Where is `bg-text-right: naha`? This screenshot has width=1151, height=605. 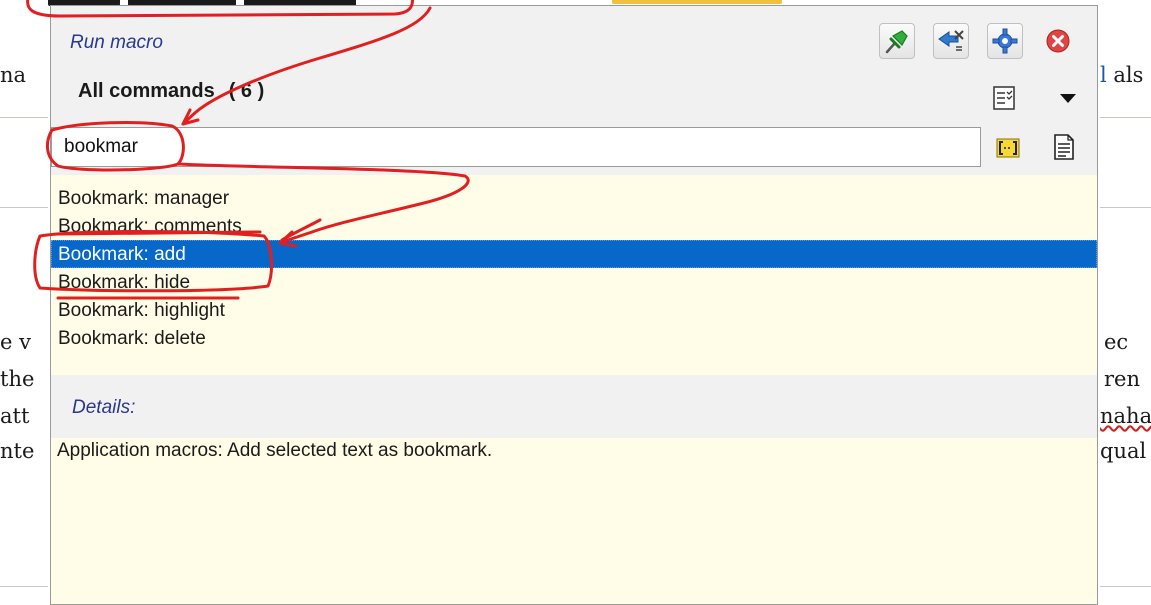 bg-text-right: naha is located at coordinates (1125, 416).